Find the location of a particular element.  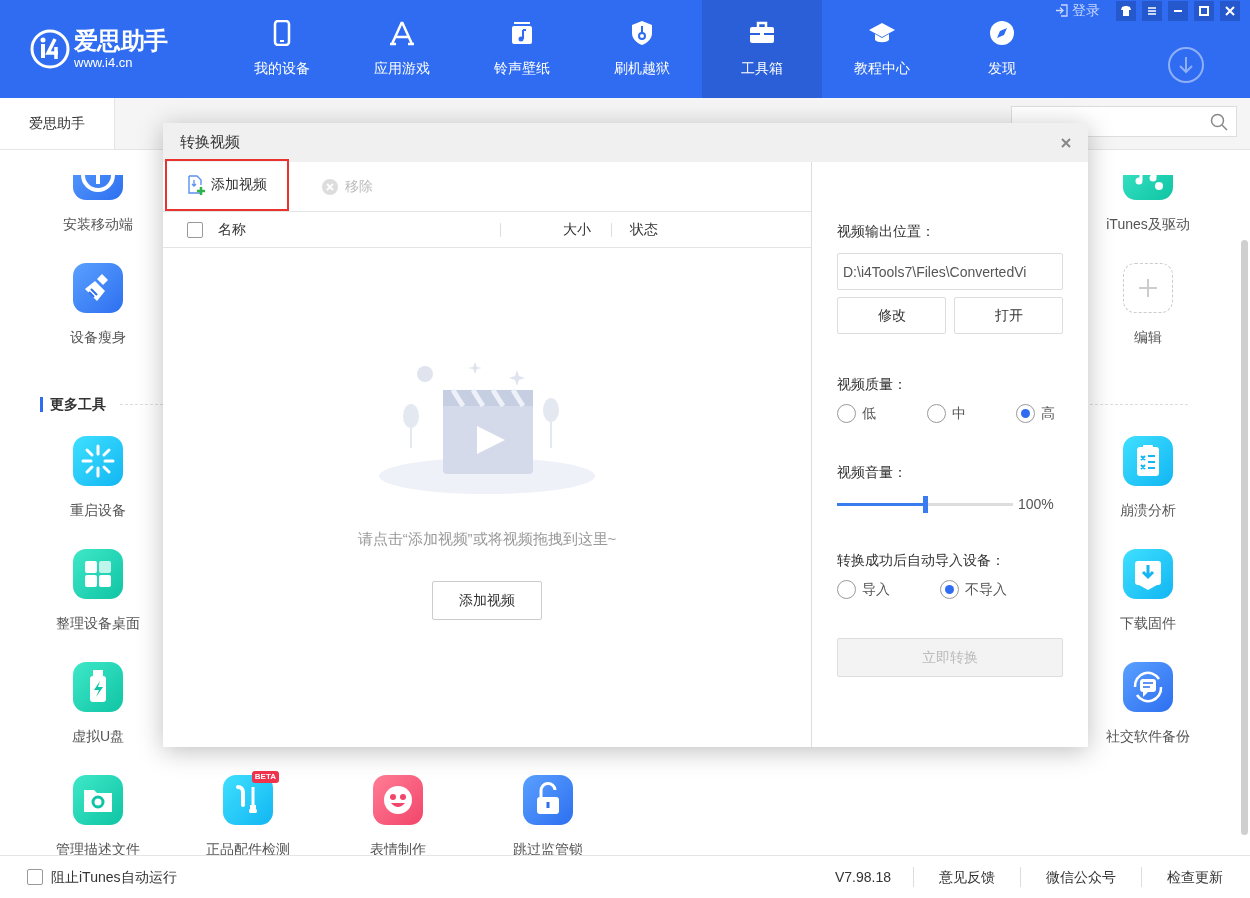

plus-icon is located at coordinates (1148, 288).